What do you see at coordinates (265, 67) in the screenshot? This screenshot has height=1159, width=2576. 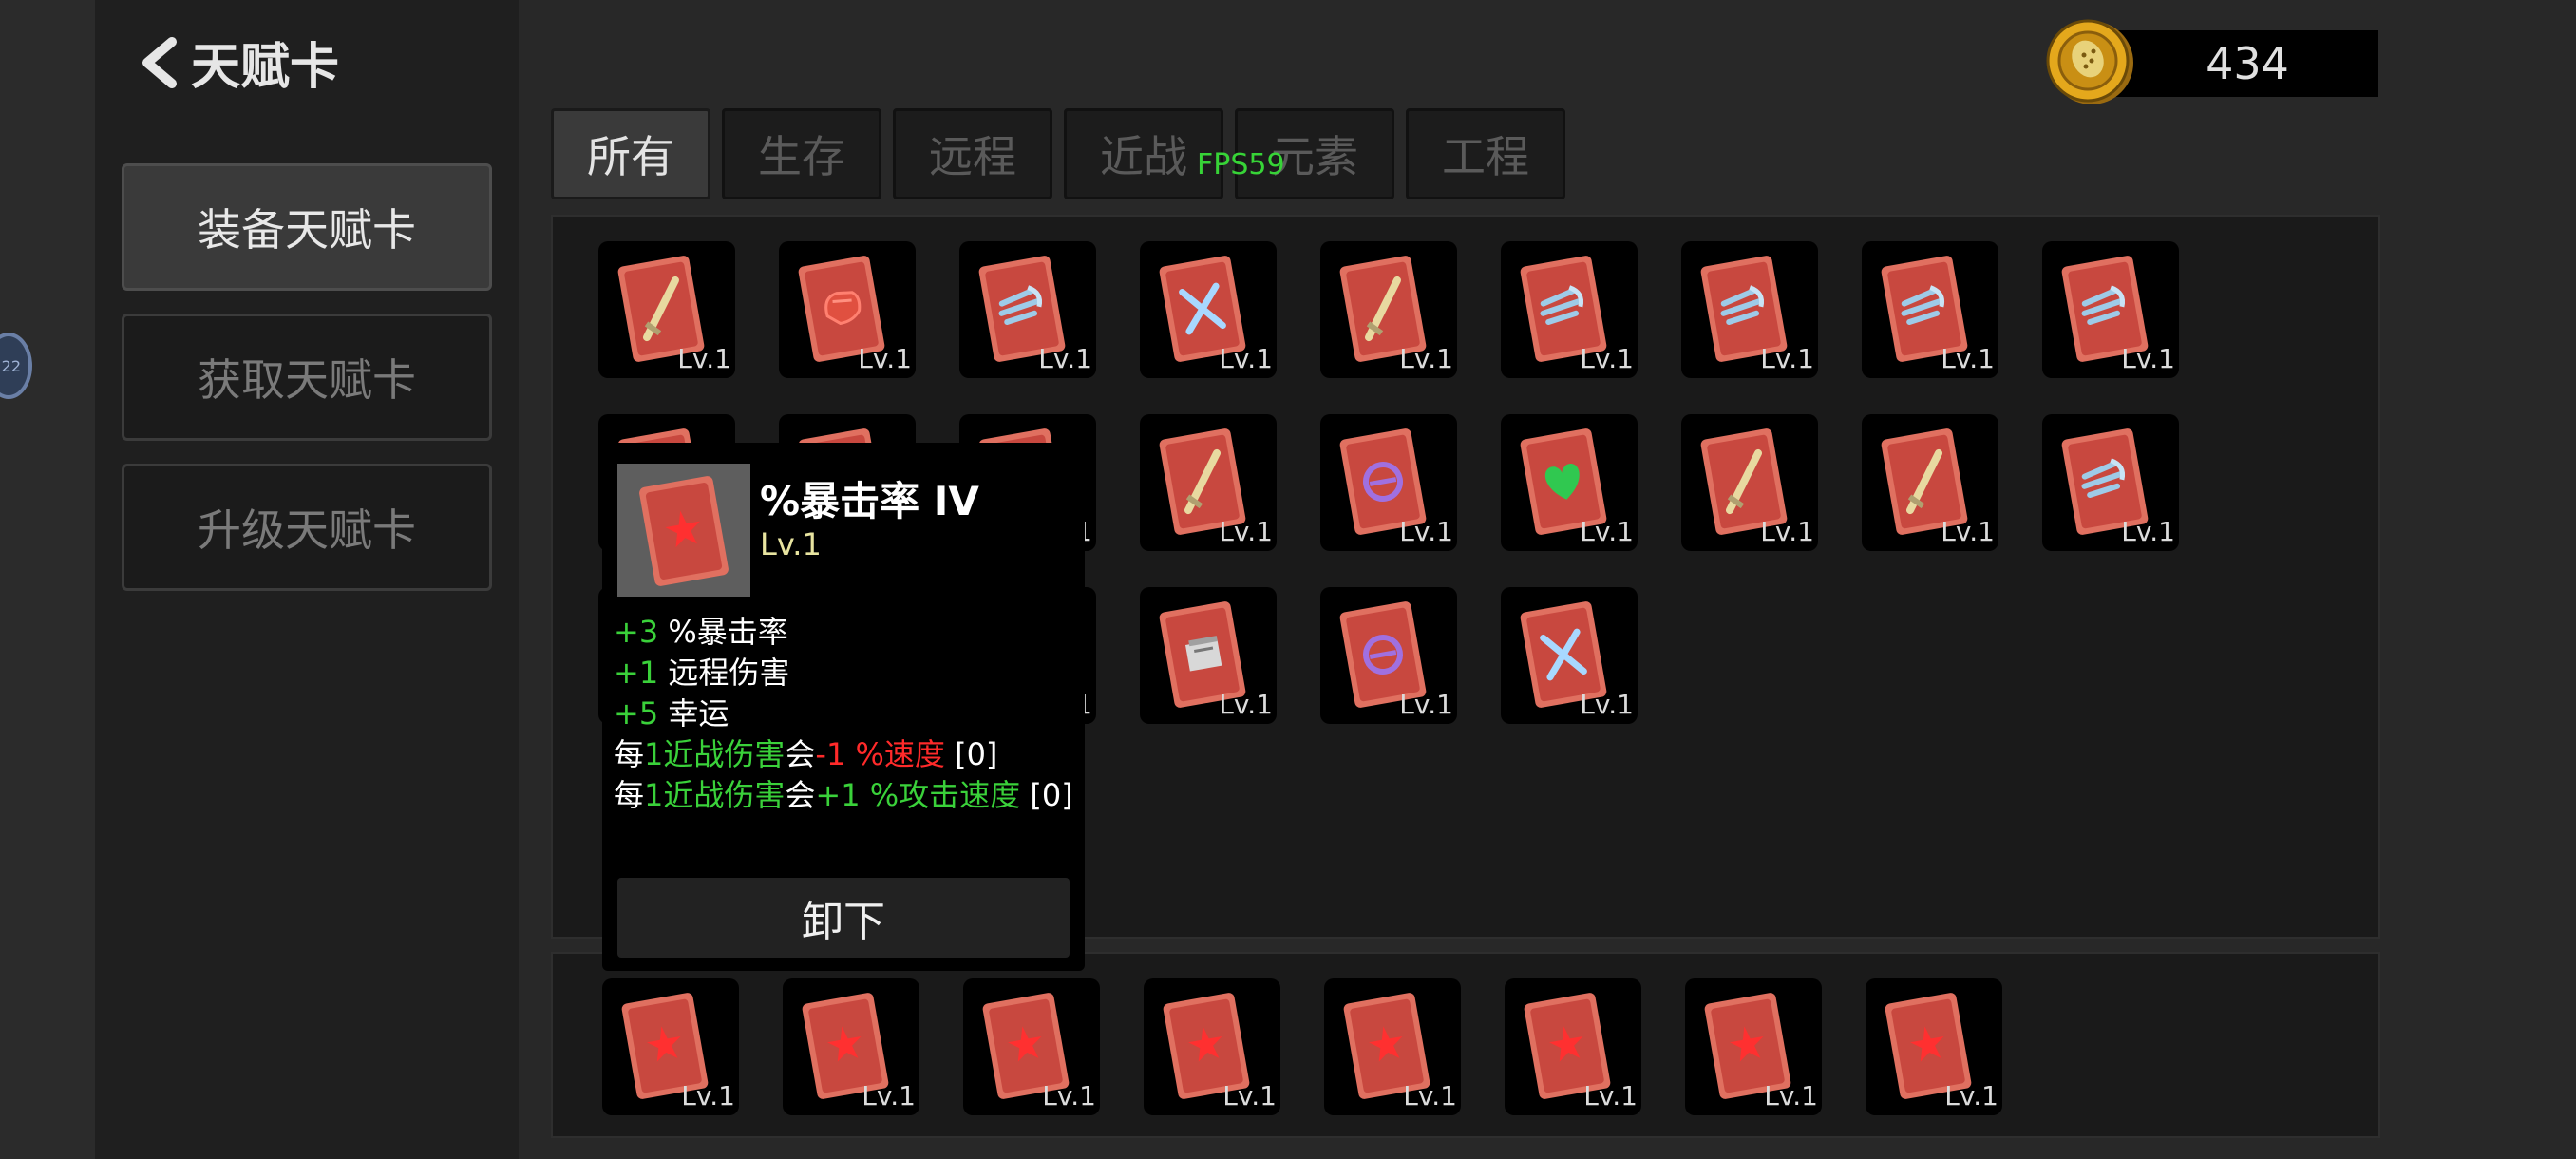 I see `page-title: 天赋卡` at bounding box center [265, 67].